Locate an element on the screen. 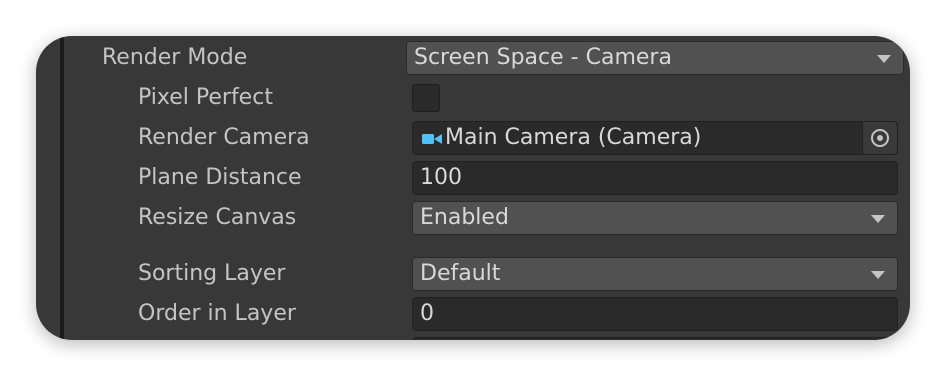 The width and height of the screenshot is (946, 376). target-dot is located at coordinates (880, 138).